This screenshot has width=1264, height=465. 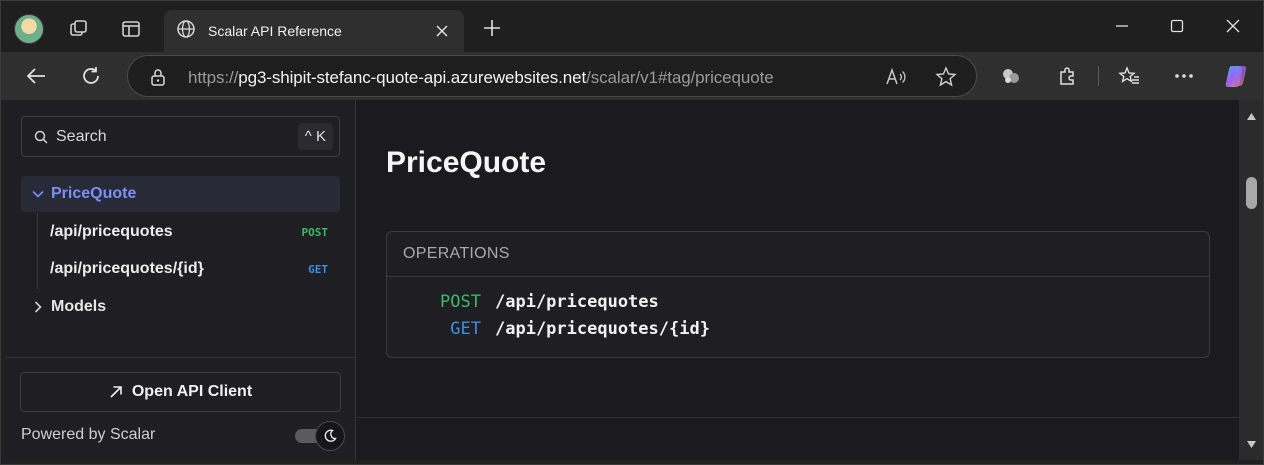 I want to click on sidebar-footer: Open API Client Powered by Scalar, so click(x=181, y=408).